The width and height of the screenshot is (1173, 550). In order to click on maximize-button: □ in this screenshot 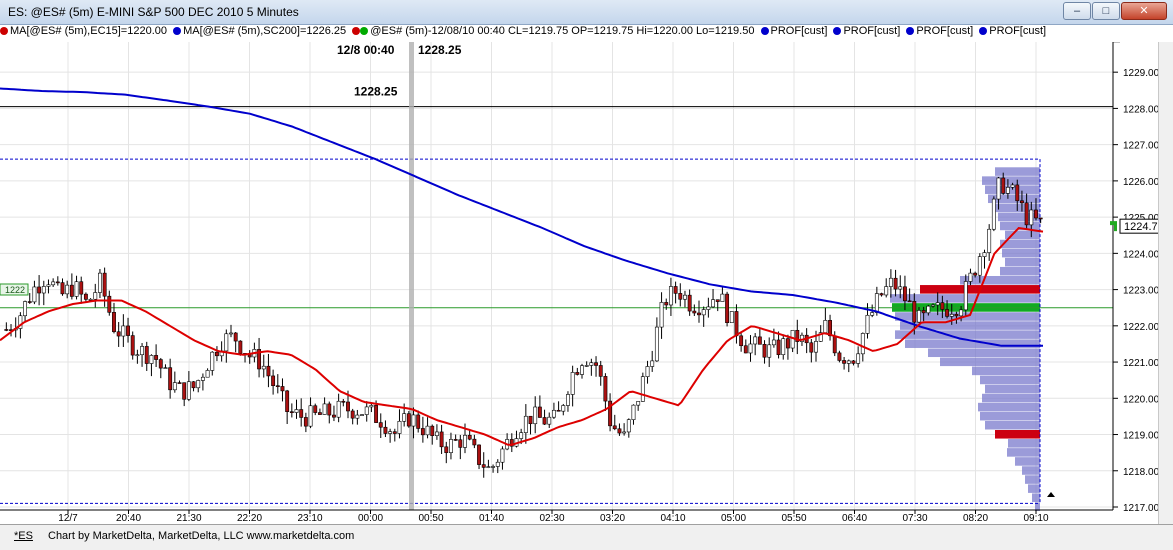, I will do `click(1106, 11)`.